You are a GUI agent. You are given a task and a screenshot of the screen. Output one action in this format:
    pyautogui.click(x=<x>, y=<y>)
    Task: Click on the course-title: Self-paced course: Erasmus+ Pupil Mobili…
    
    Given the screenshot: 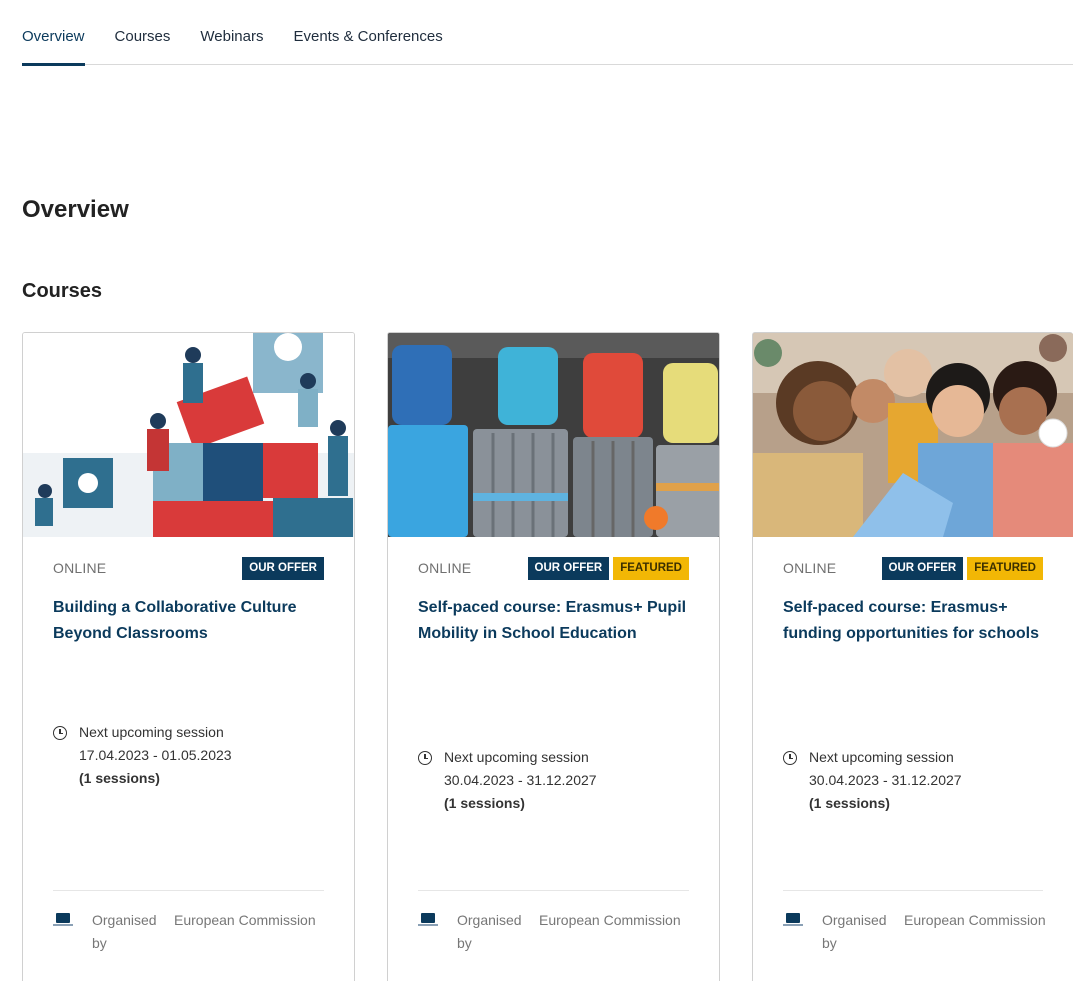 What is the action you would take?
    pyautogui.click(x=553, y=621)
    